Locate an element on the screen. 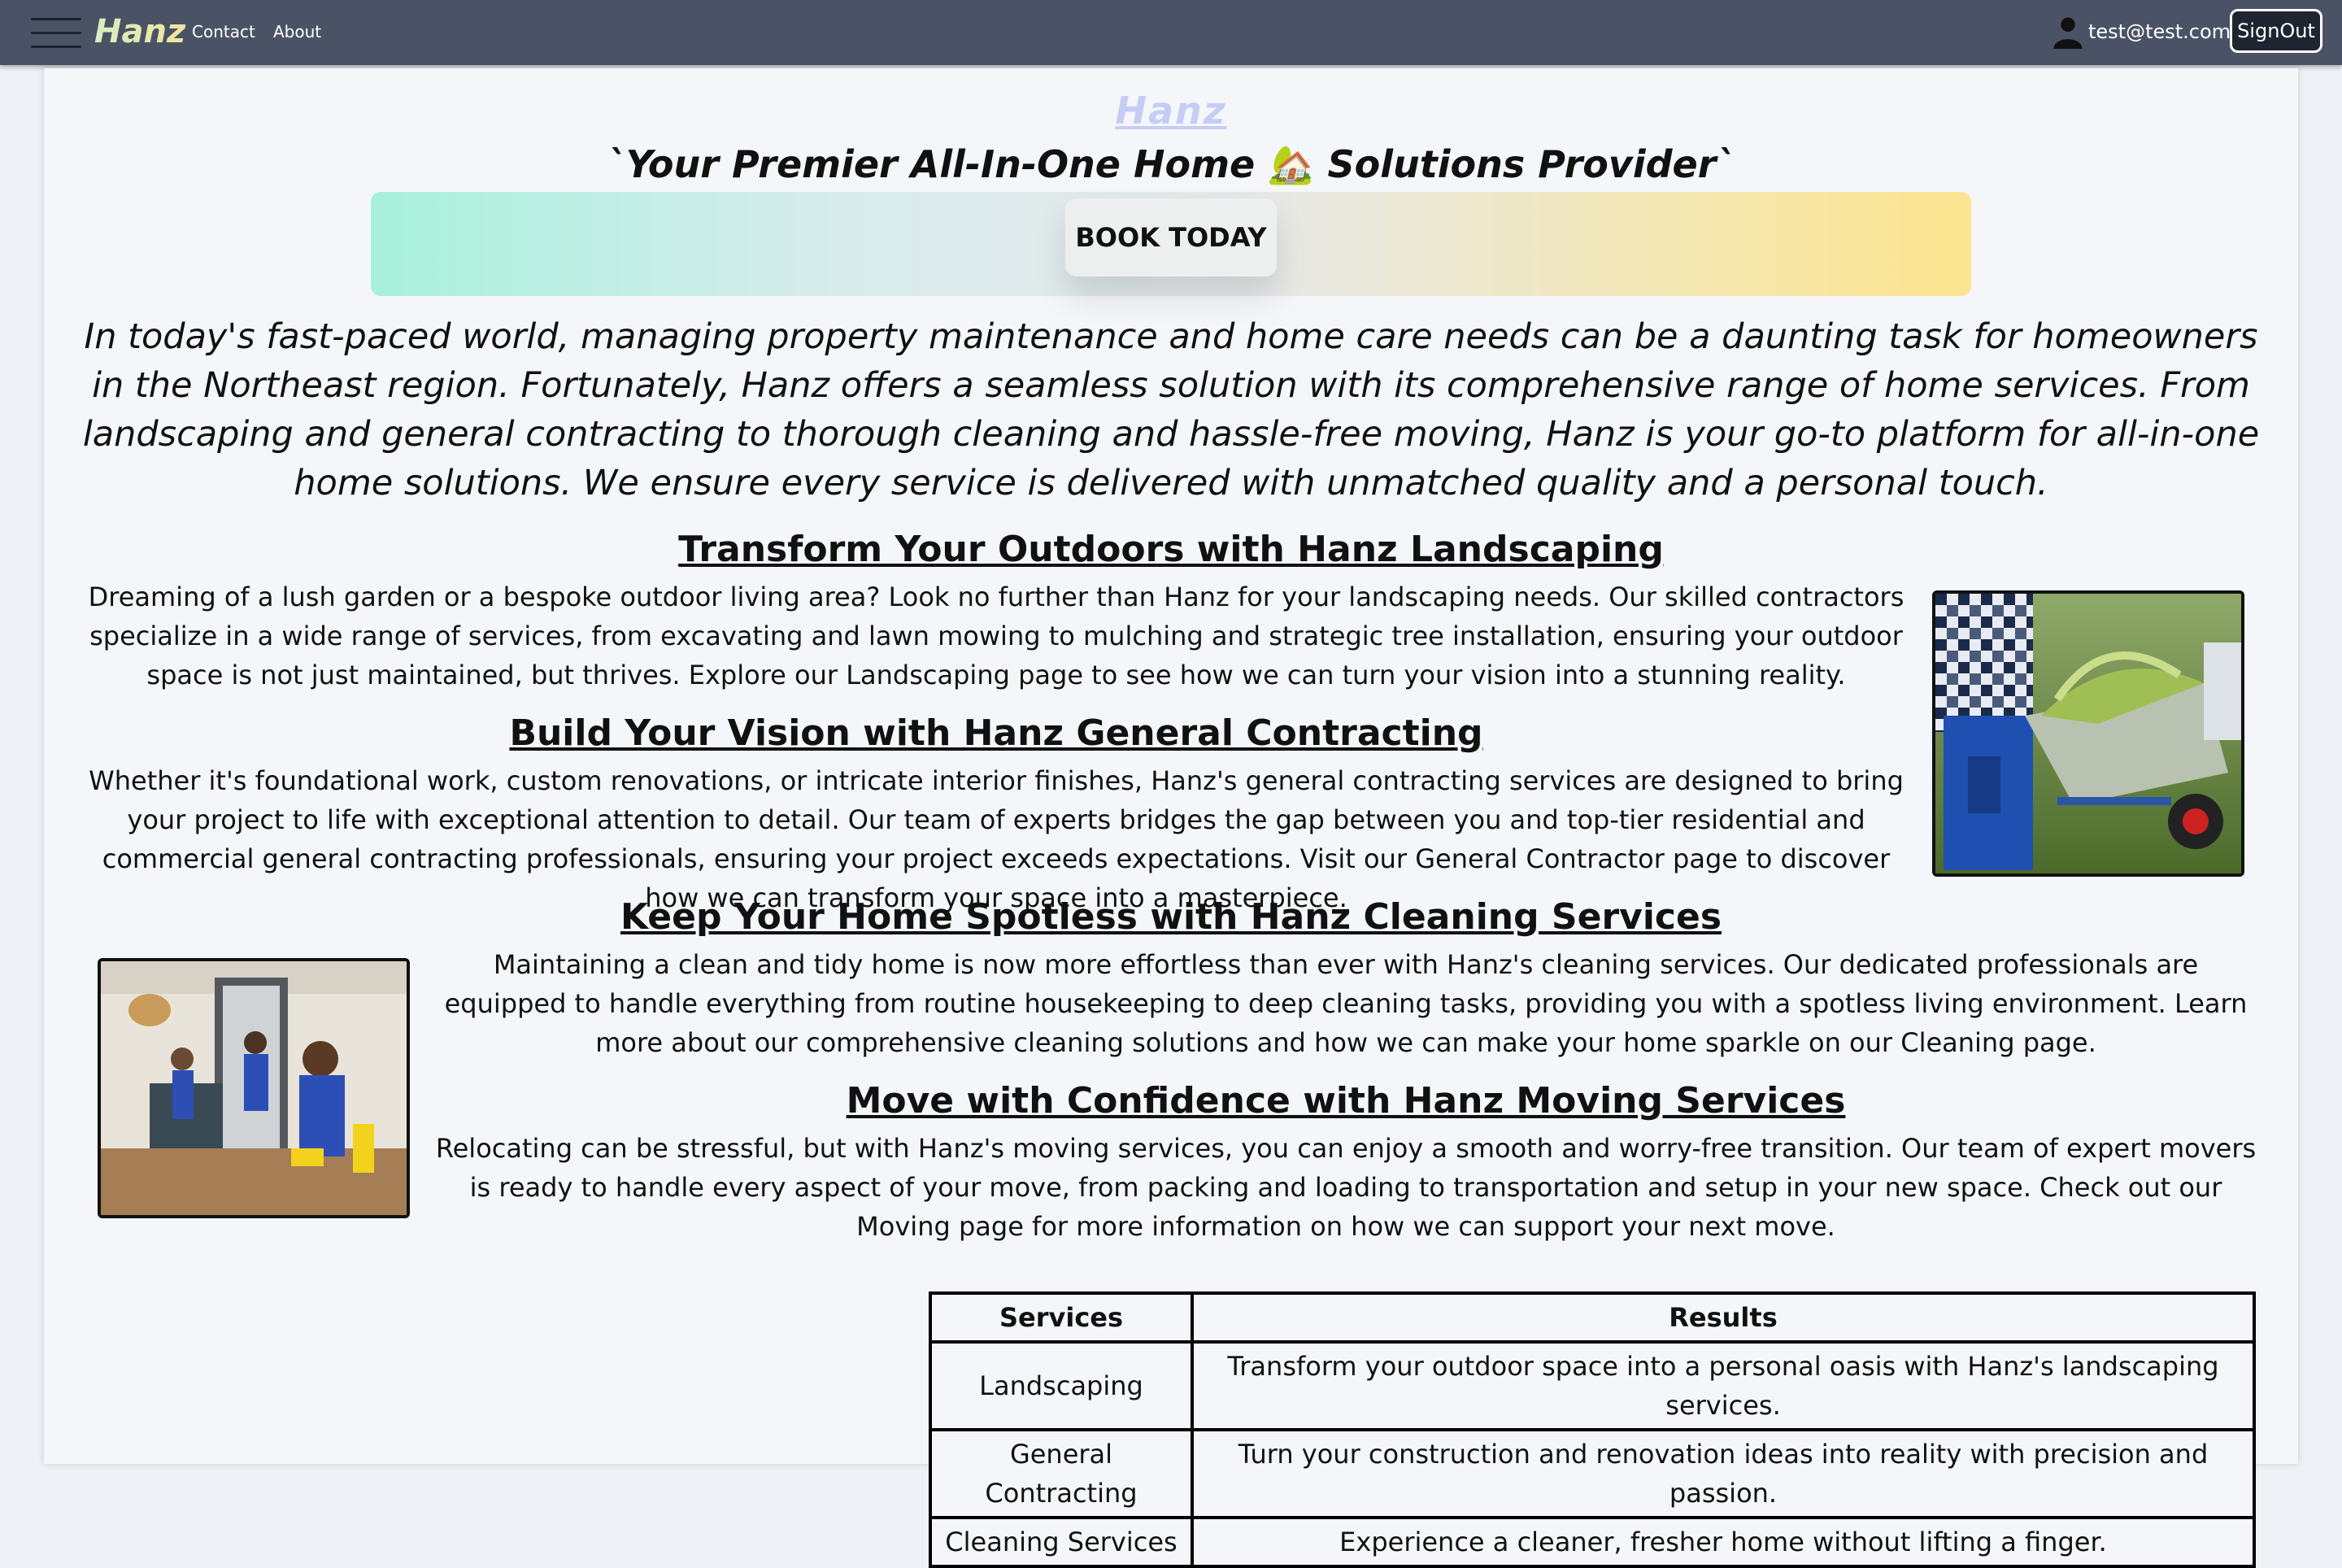  signout-button: SignOut is located at coordinates (2276, 31).